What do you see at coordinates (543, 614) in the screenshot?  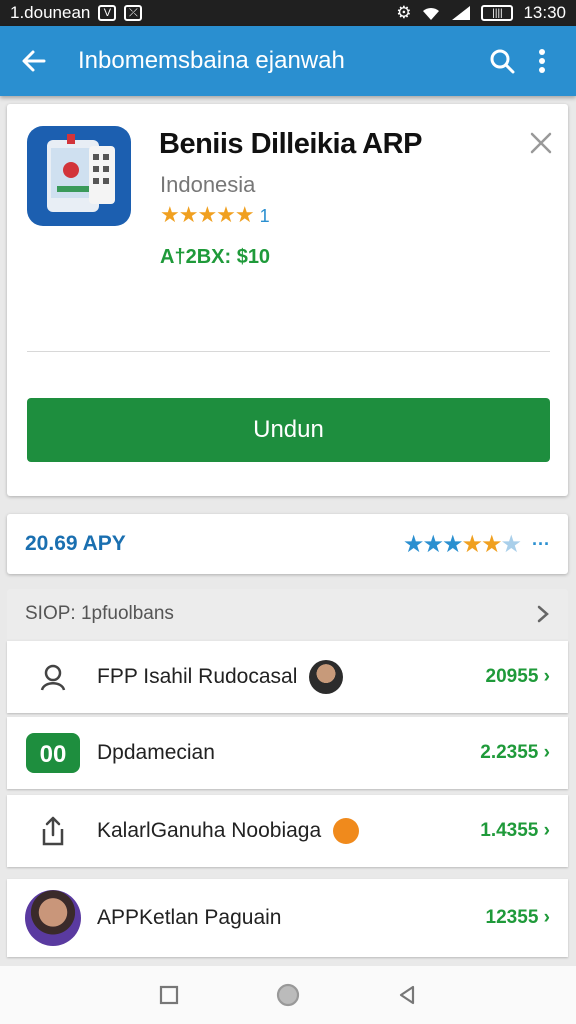 I see `chevron-right-icon` at bounding box center [543, 614].